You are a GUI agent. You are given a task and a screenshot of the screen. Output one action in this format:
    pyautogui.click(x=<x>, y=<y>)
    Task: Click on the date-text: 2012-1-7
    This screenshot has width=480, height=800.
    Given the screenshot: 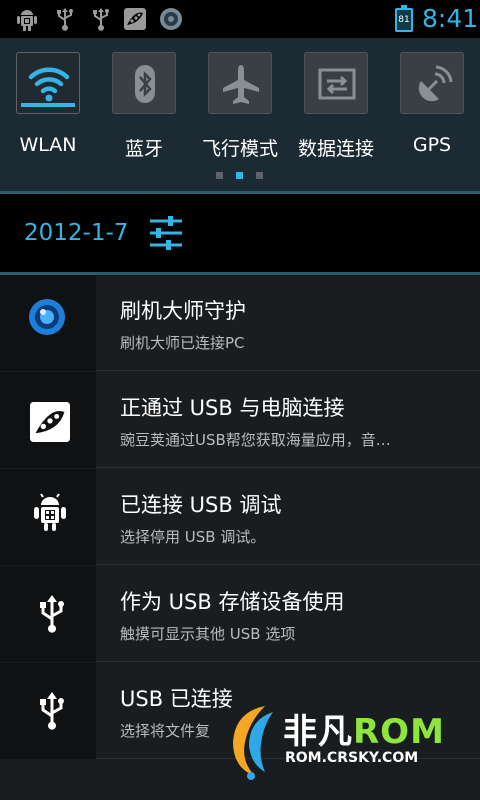 What is the action you would take?
    pyautogui.click(x=76, y=233)
    